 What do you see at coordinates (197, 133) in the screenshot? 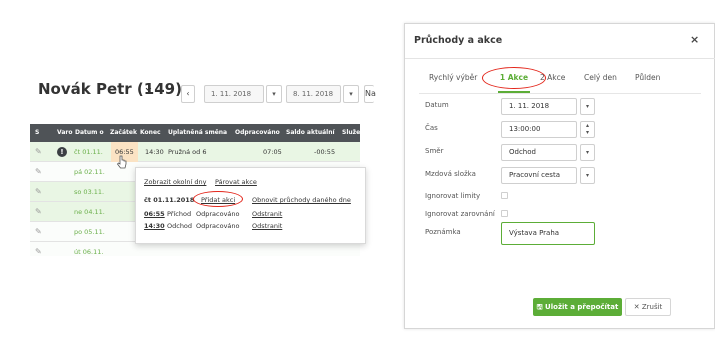
I see `col-smena: Uplatněná směna` at bounding box center [197, 133].